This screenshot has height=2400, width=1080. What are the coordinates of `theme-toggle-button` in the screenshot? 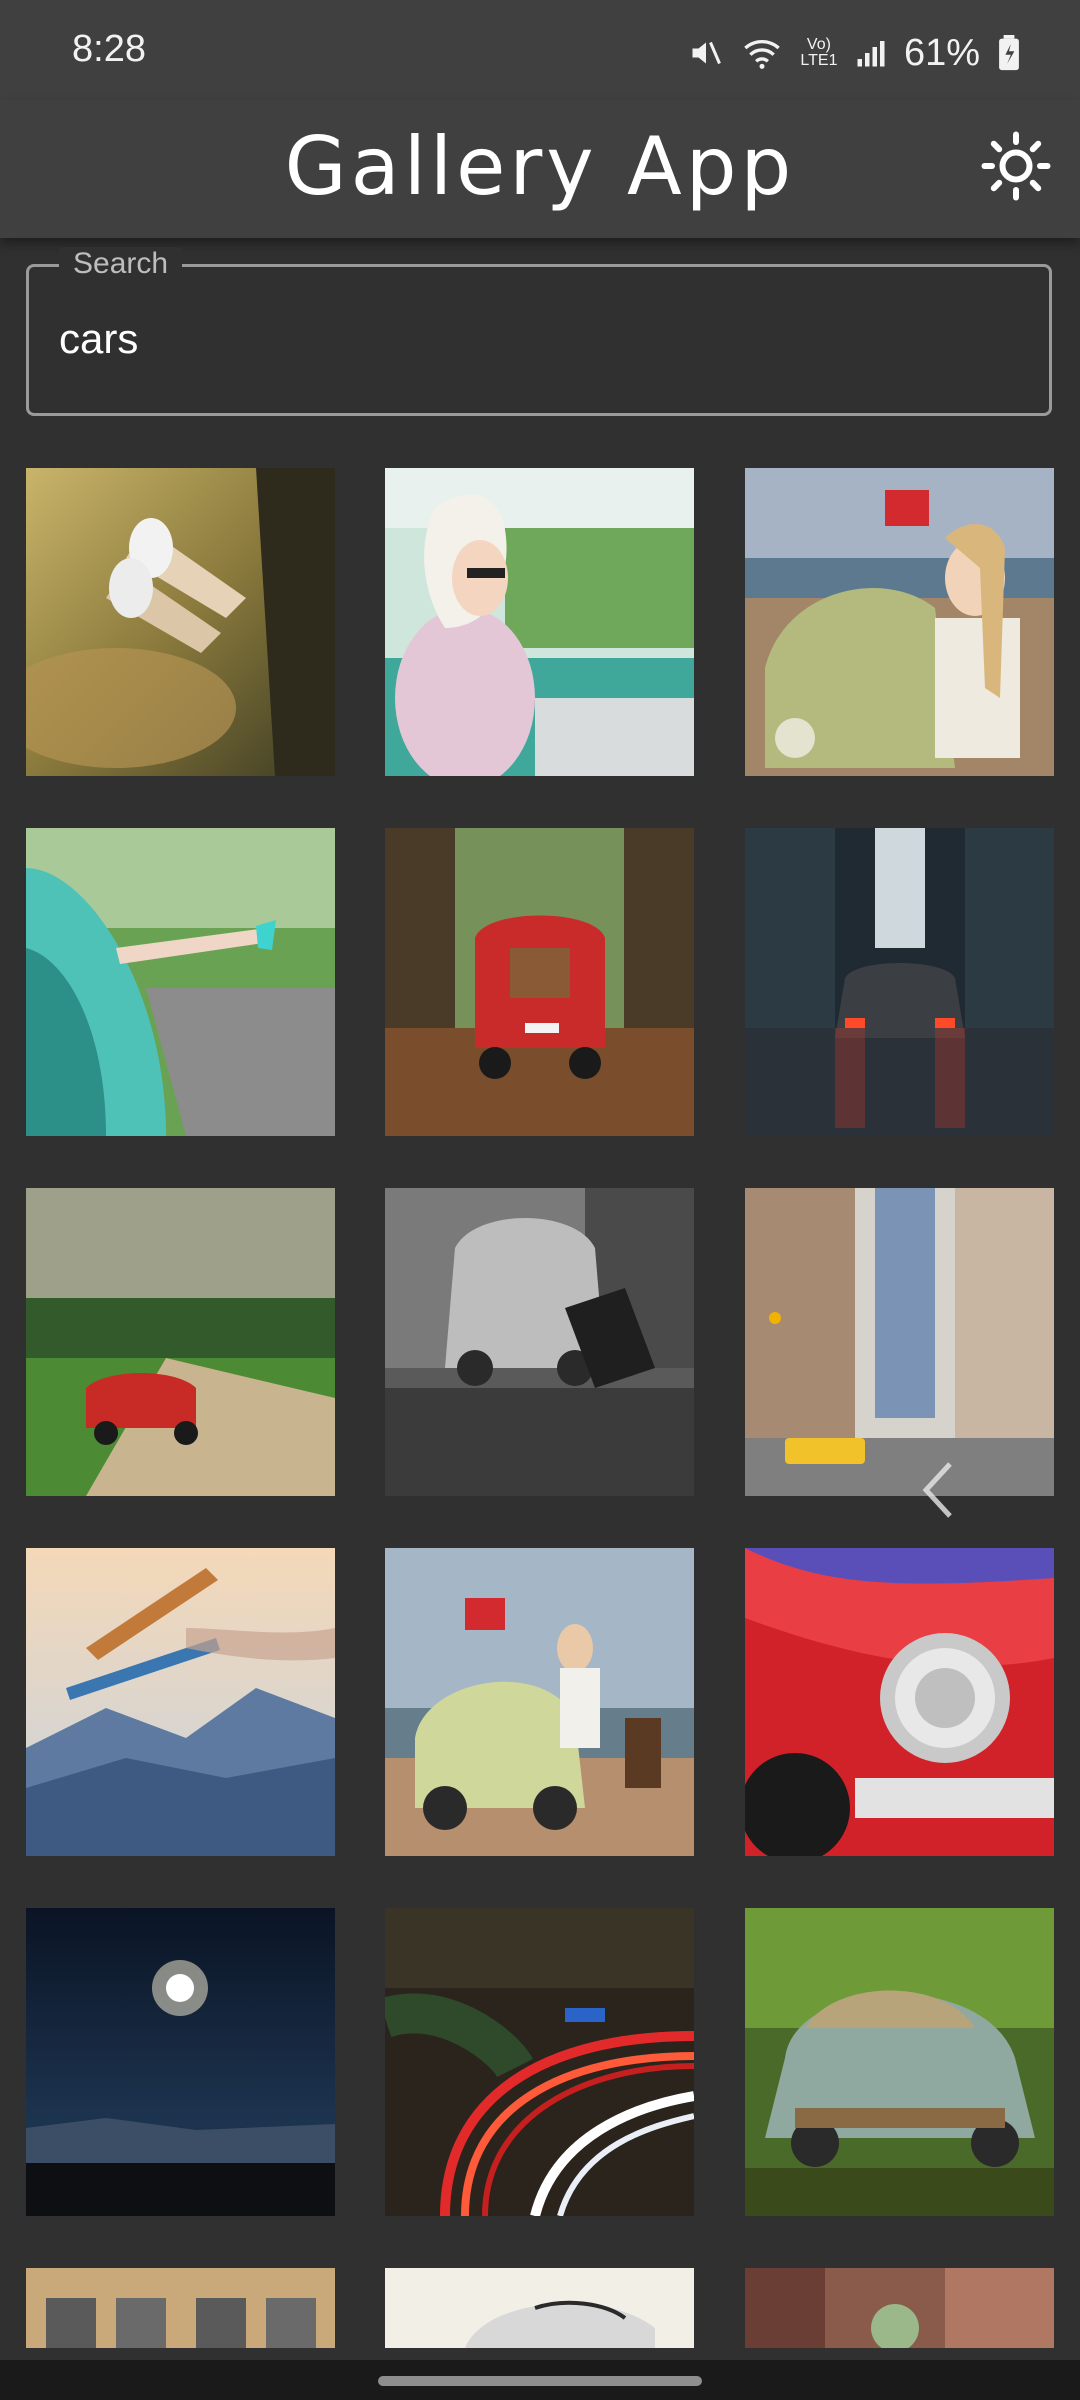 It's located at (1016, 166).